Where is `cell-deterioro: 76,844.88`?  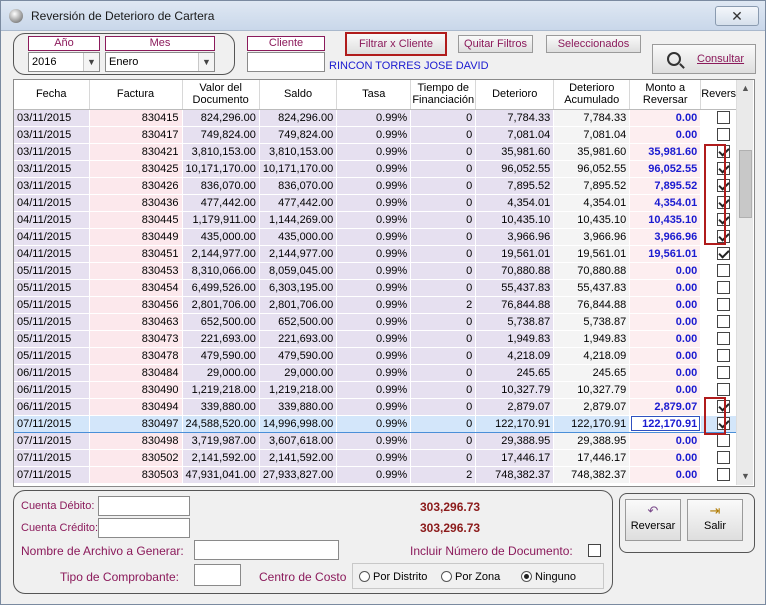 cell-deterioro: 76,844.88 is located at coordinates (515, 305).